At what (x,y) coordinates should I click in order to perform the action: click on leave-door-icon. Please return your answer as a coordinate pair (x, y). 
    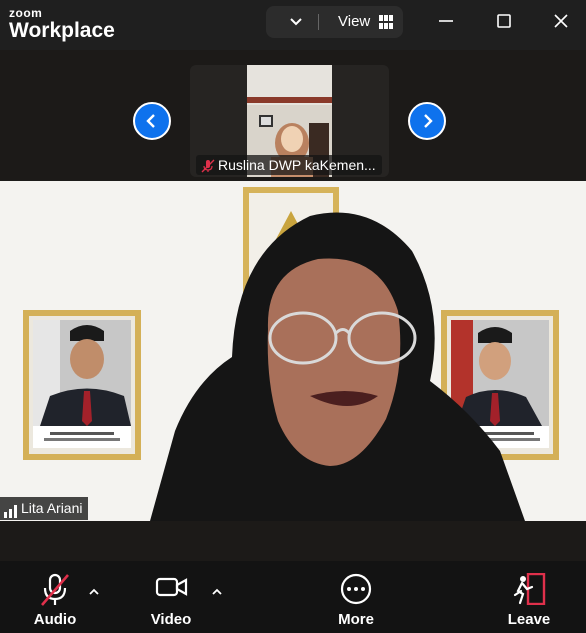
    Looking at the image, I should click on (529, 589).